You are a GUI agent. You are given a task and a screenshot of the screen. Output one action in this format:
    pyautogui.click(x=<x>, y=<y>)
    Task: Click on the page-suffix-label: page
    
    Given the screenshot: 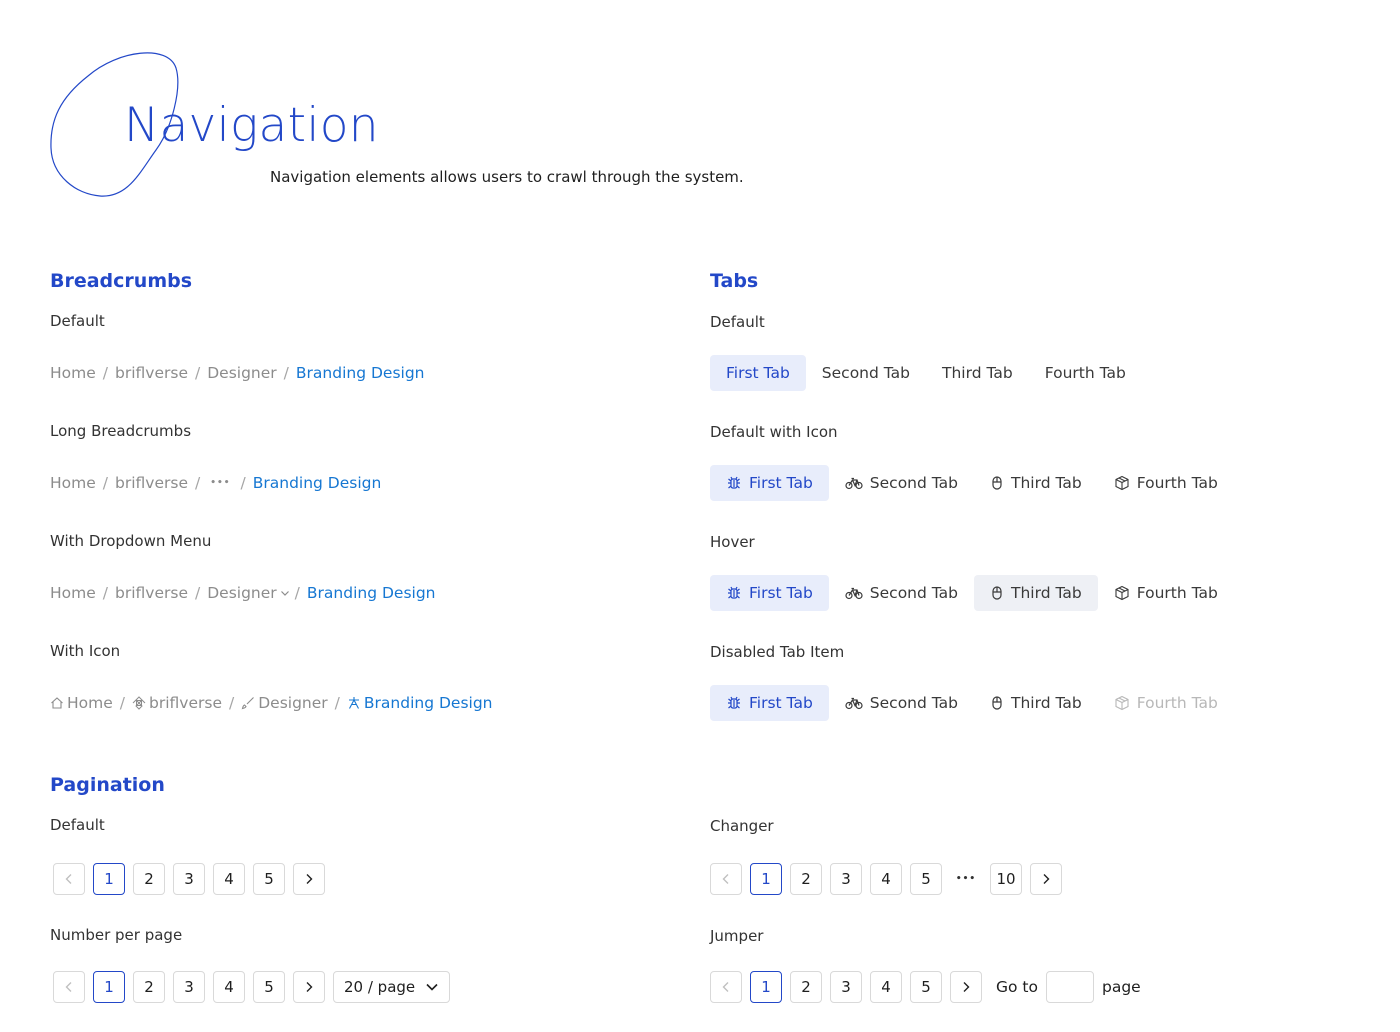 What is the action you would take?
    pyautogui.click(x=1121, y=987)
    